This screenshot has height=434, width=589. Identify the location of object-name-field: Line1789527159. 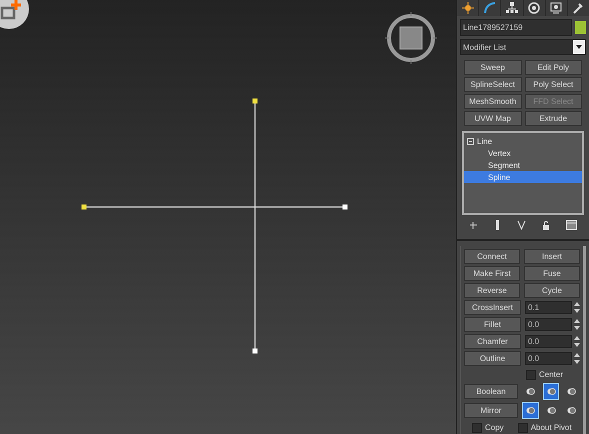
(516, 27).